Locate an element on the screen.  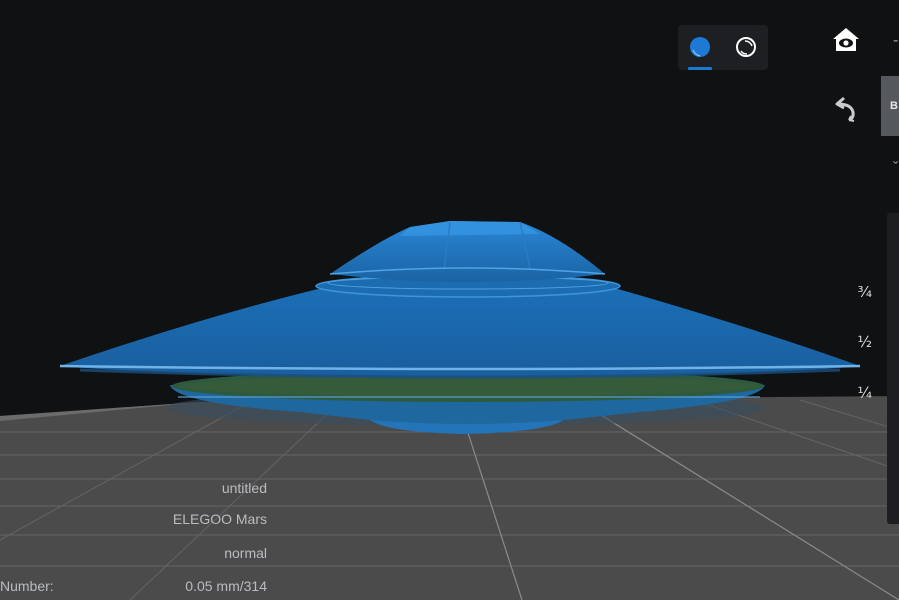
model-underside-ring-inner is located at coordinates (468, 386).